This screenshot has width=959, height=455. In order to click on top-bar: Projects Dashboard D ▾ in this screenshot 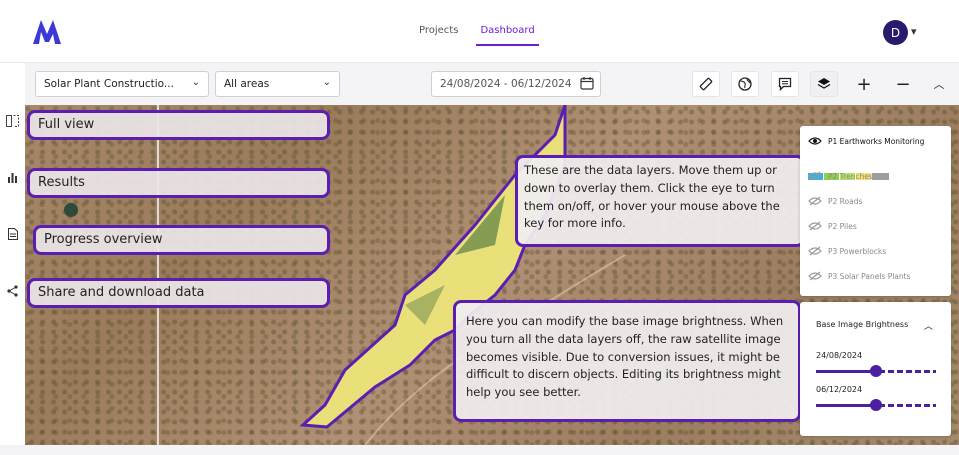, I will do `click(479, 31)`.